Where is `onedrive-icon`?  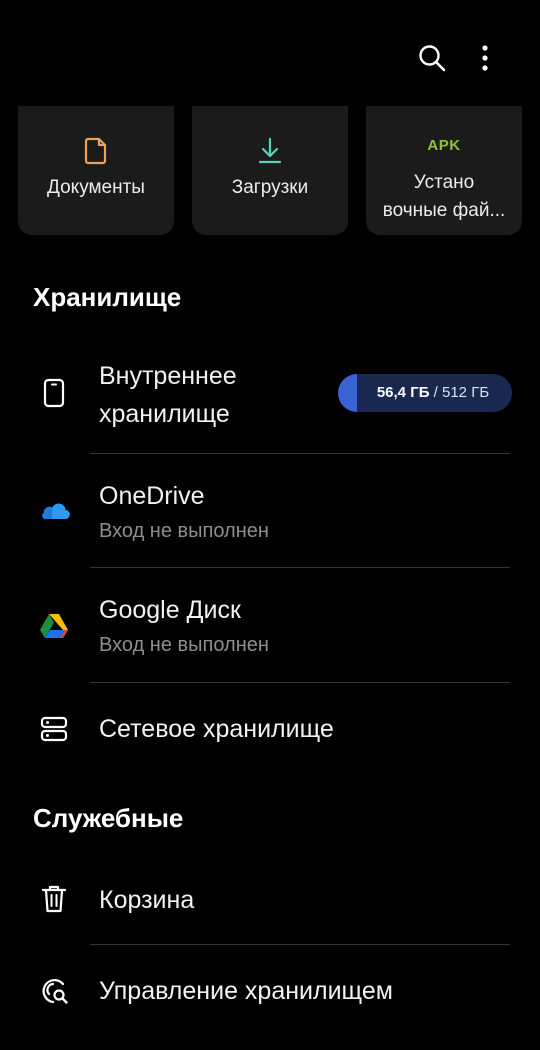
onedrive-icon is located at coordinates (54, 510).